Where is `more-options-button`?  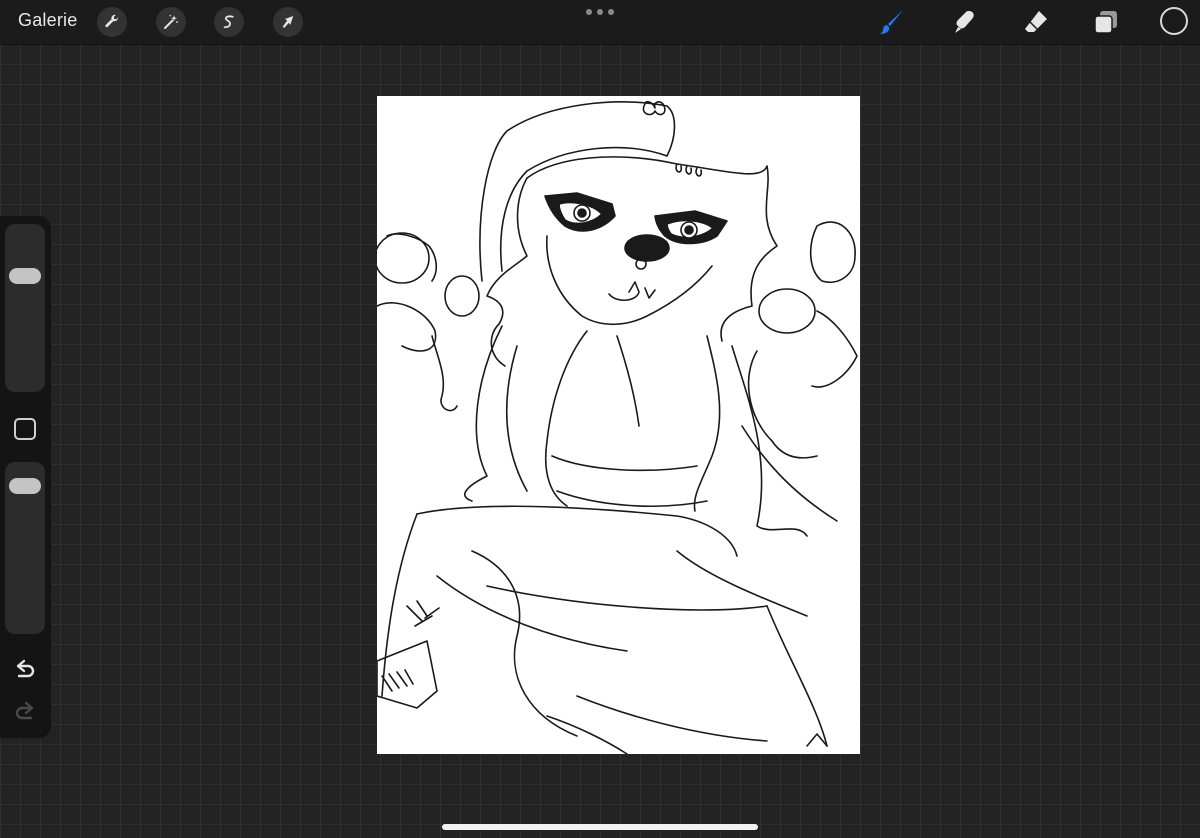
more-options-button is located at coordinates (600, 12).